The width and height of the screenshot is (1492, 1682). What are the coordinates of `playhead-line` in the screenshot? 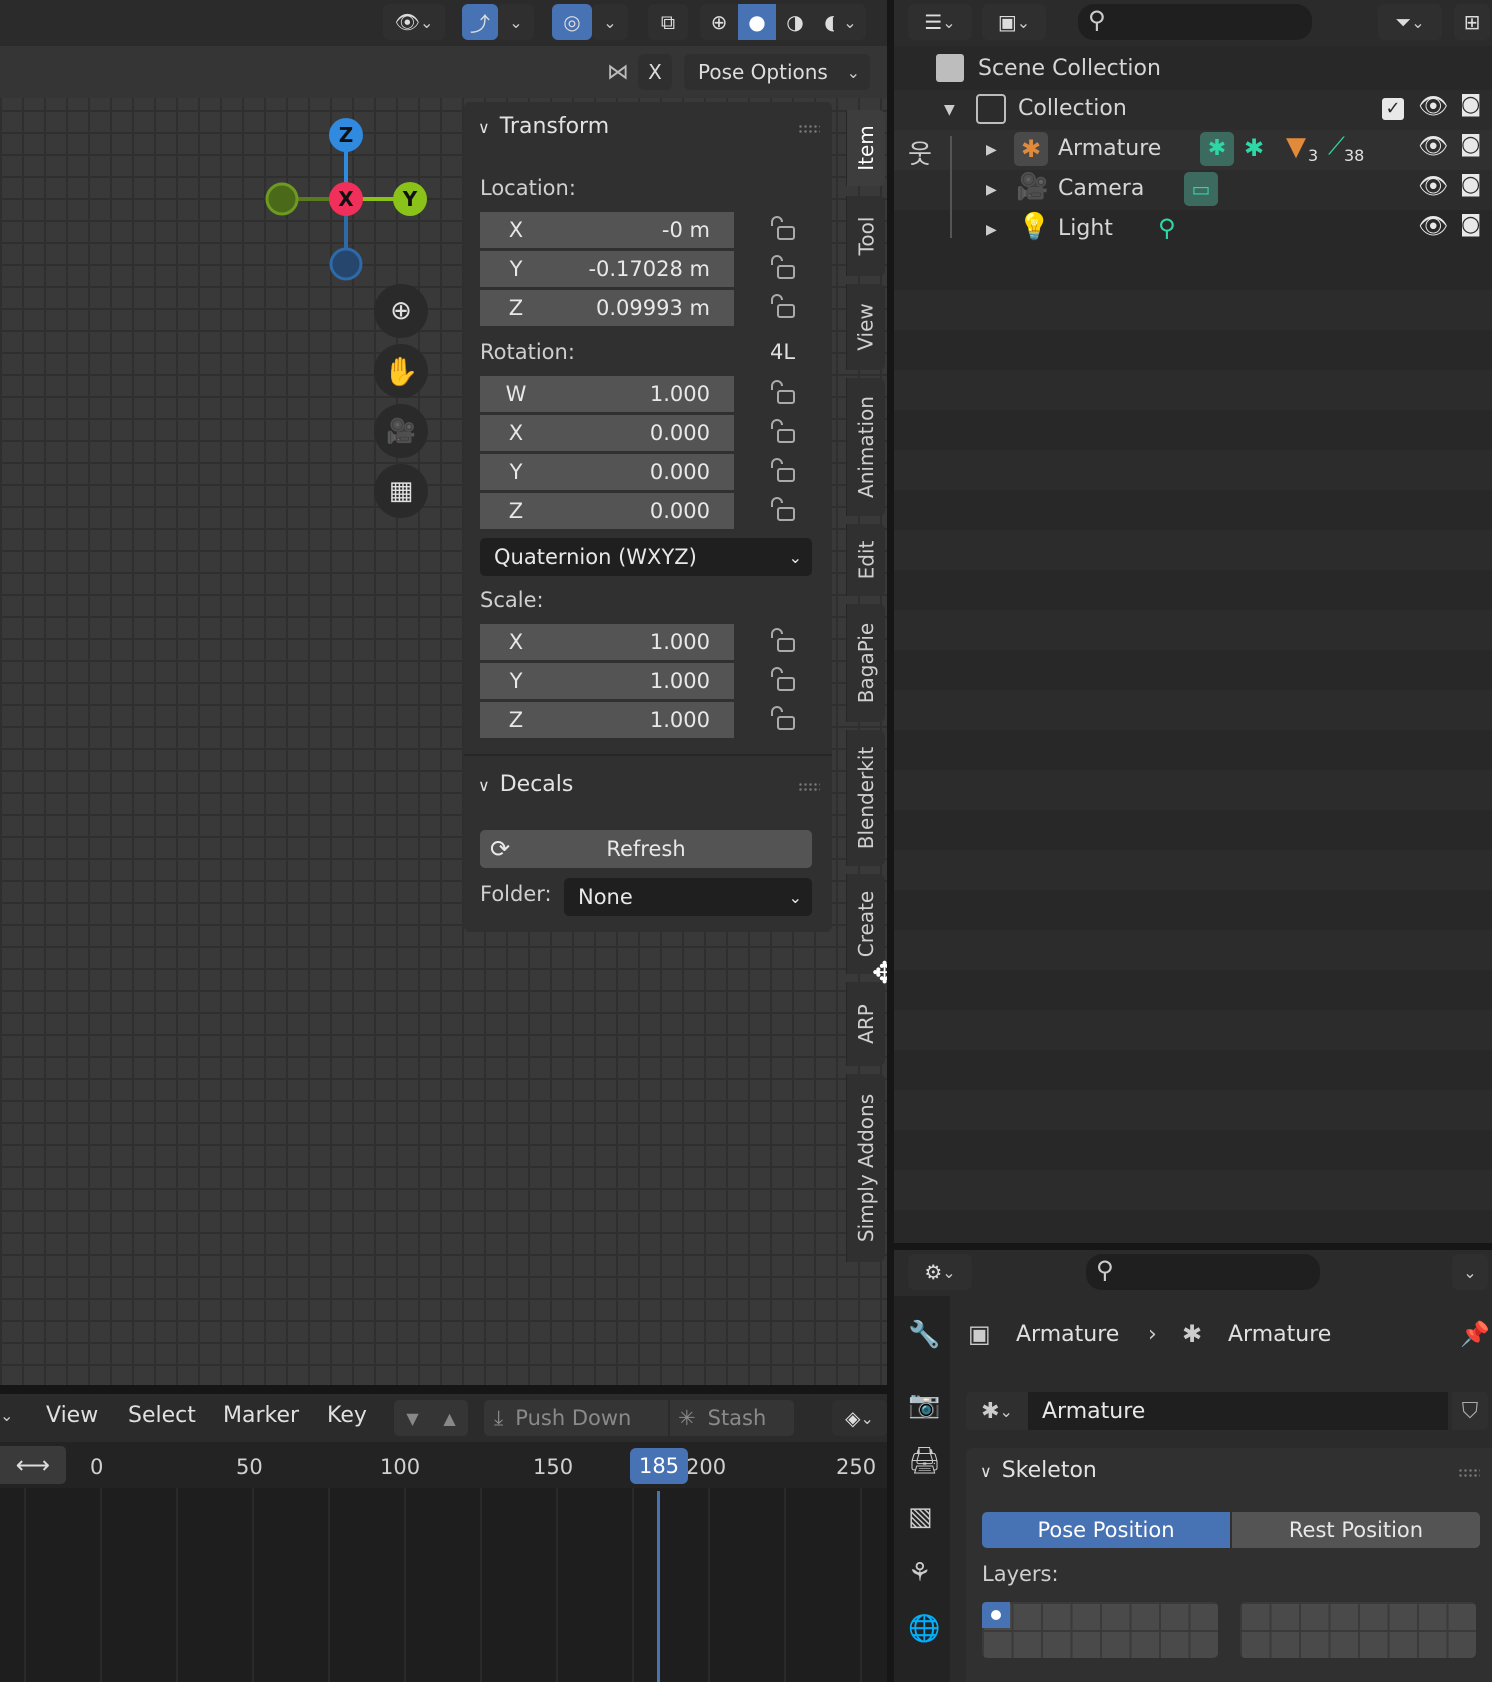 It's located at (658, 1586).